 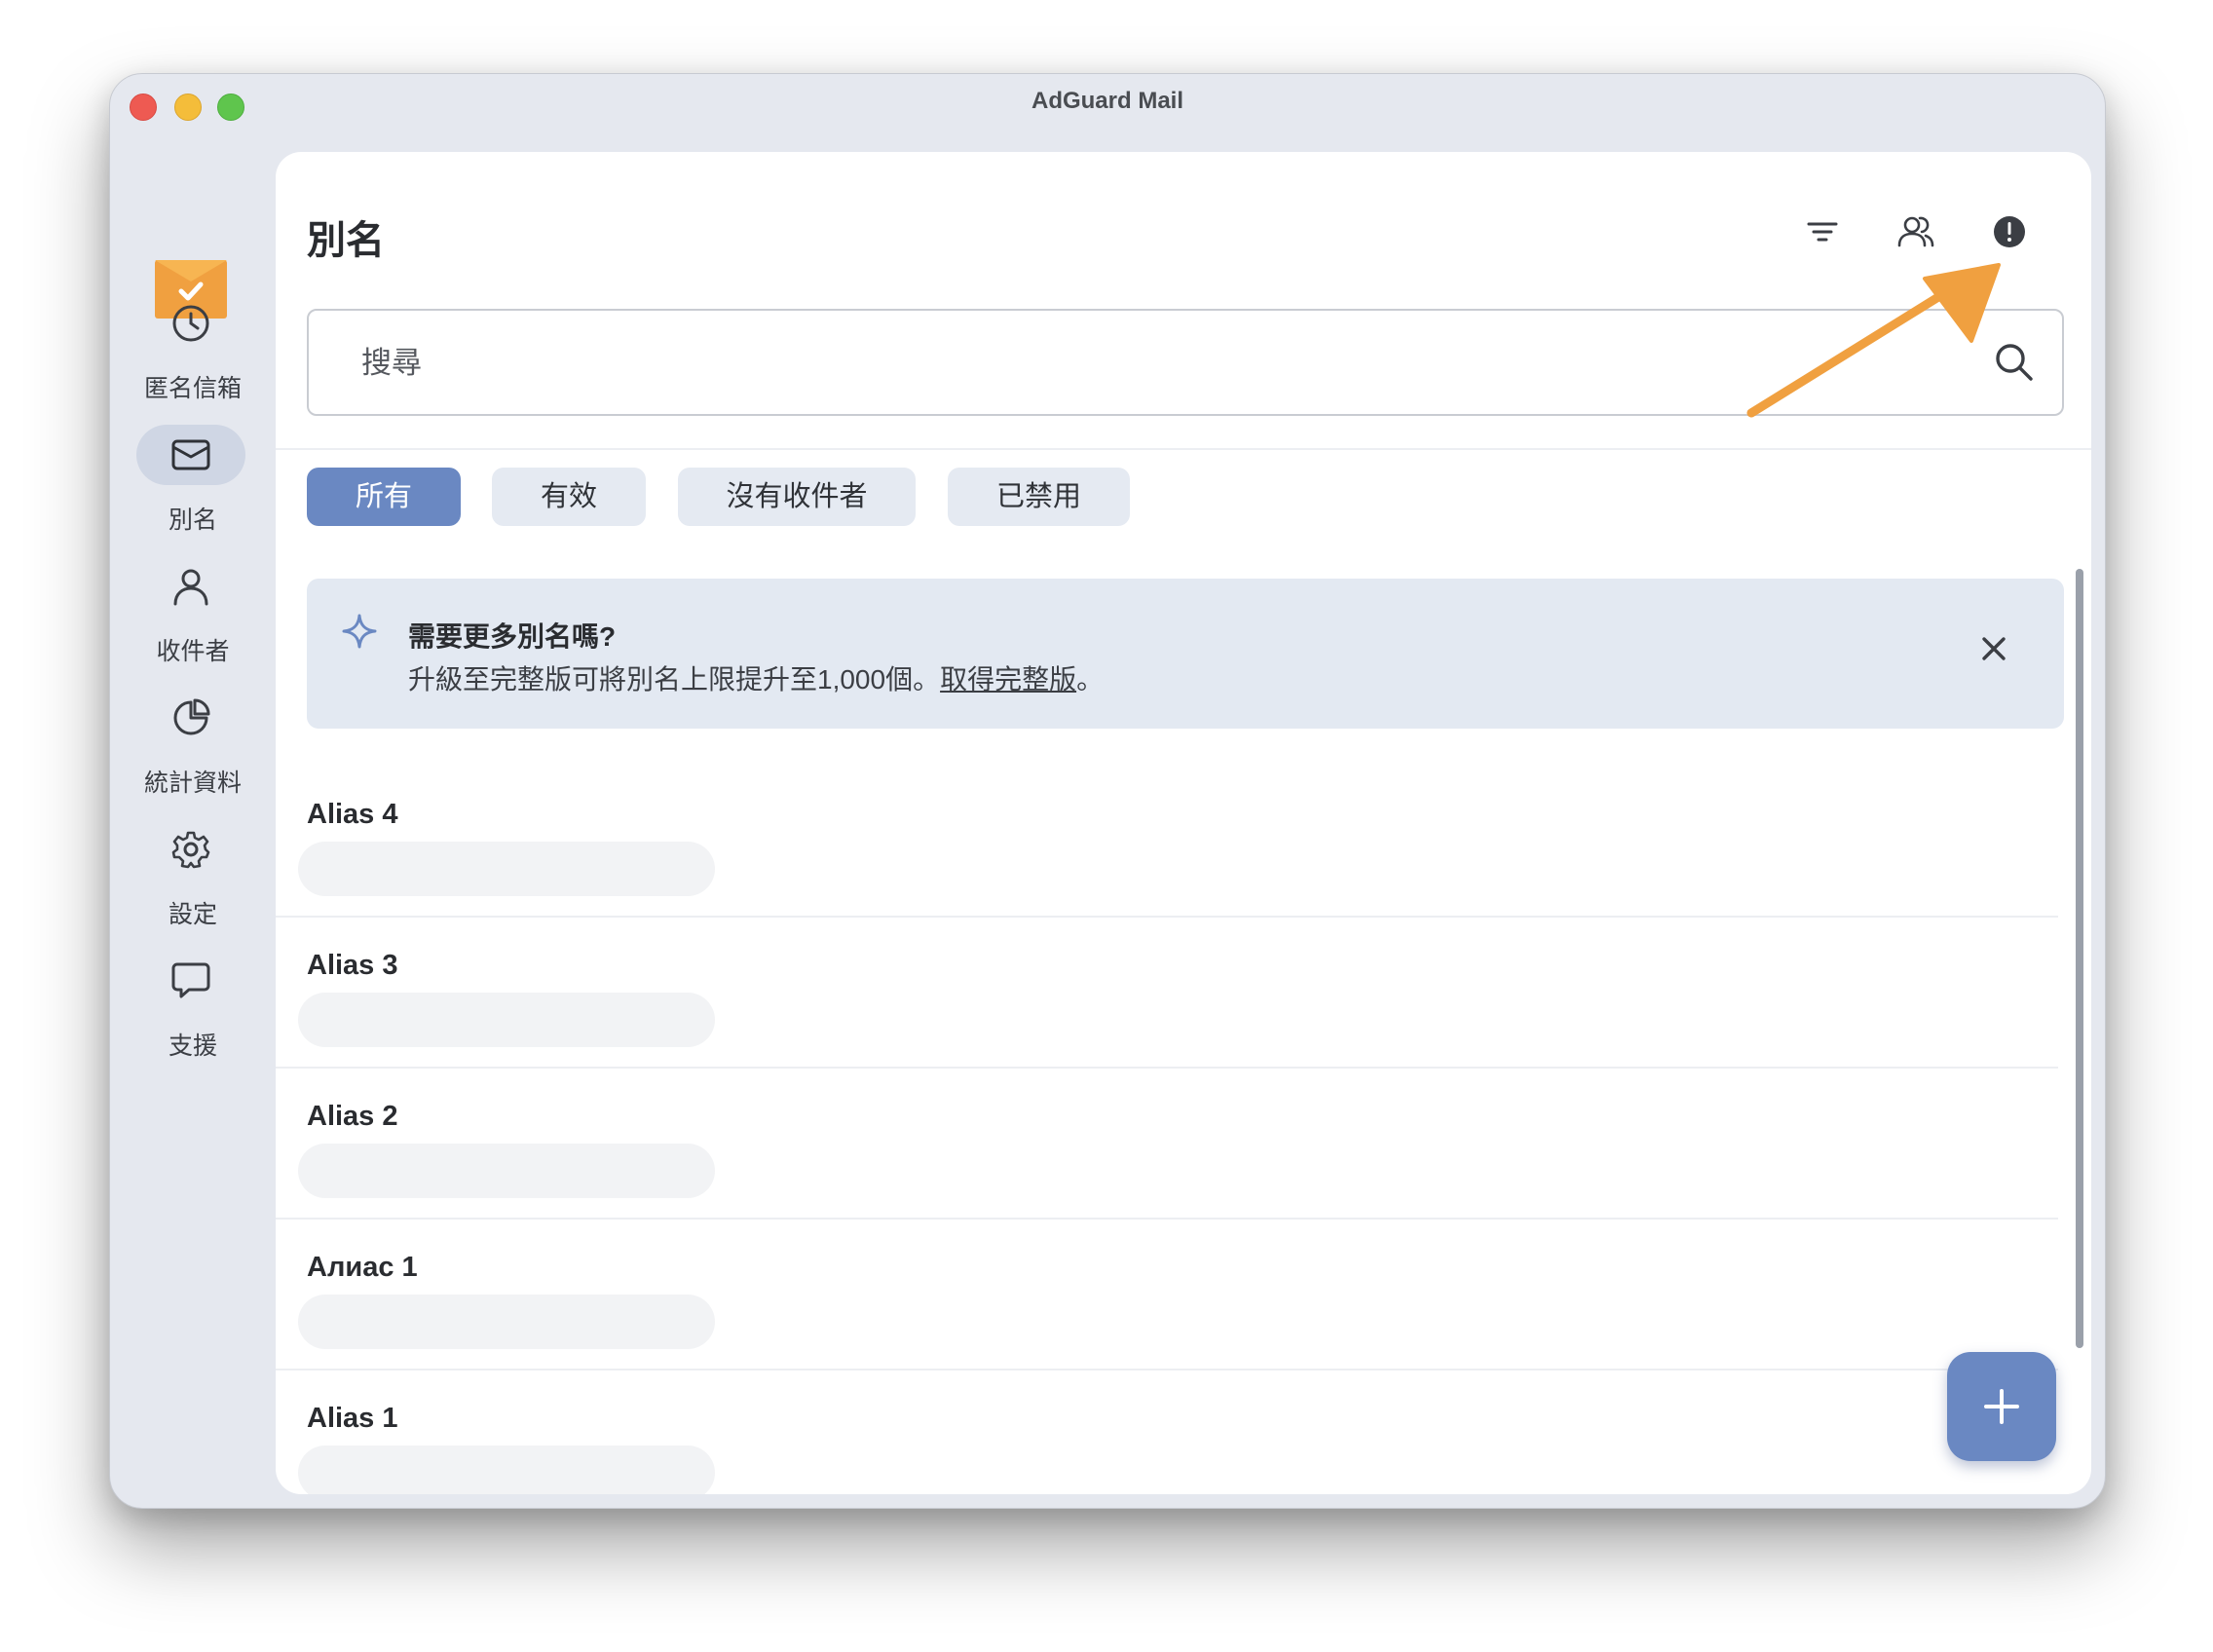 What do you see at coordinates (192, 915) in the screenshot?
I see `sidebar-item-label: 設定` at bounding box center [192, 915].